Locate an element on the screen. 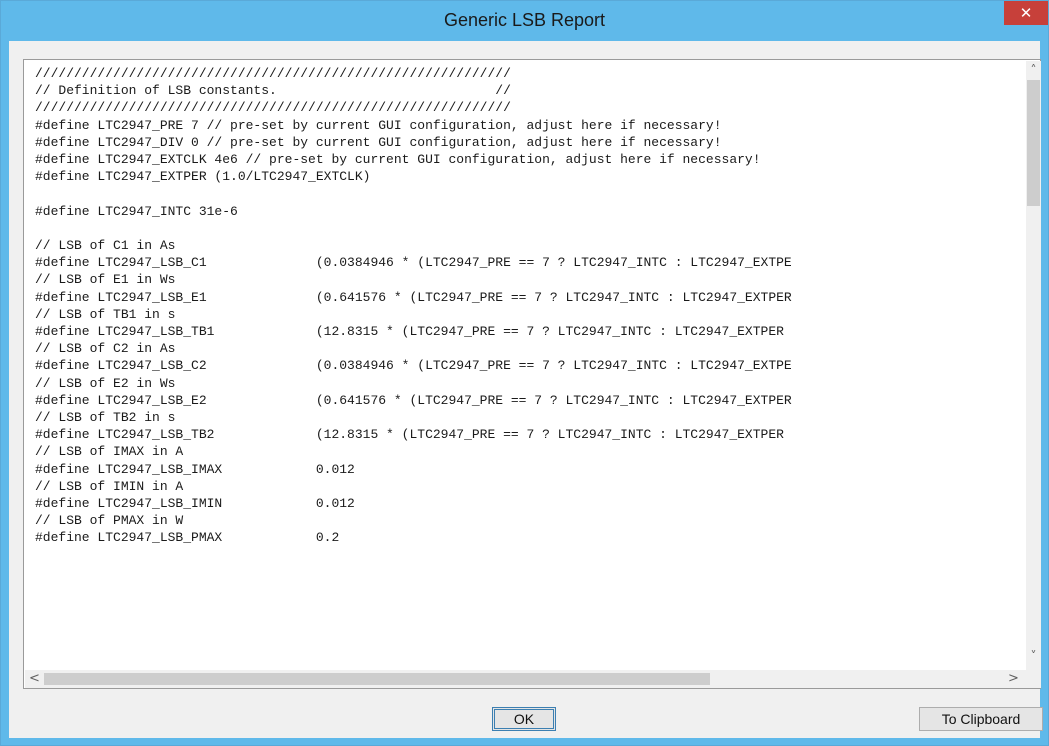 The image size is (1049, 746). vertical-scroll-thumb is located at coordinates (1033, 143).